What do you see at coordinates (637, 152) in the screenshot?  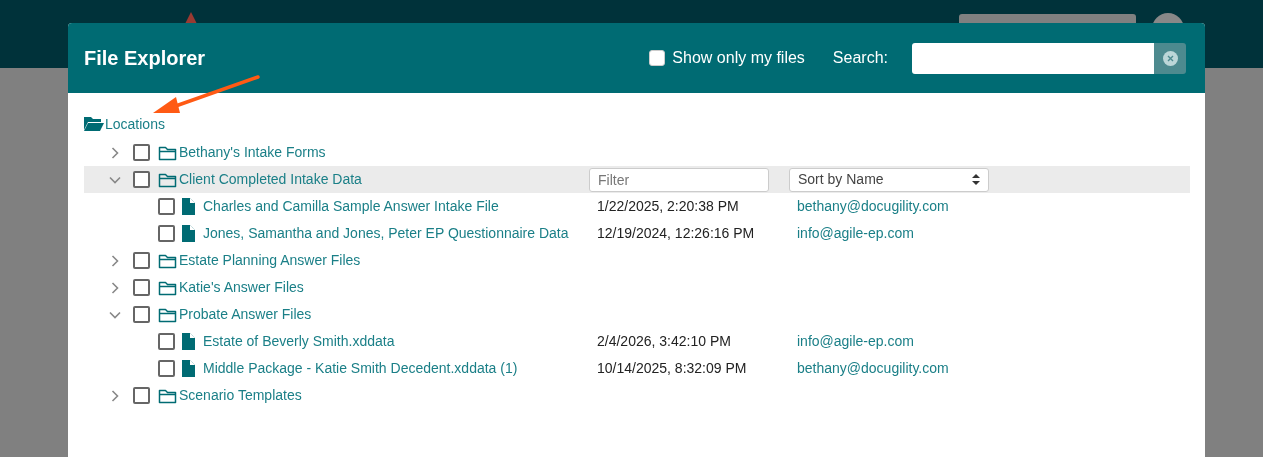 I see `folder-row: Bethany's Intake Forms` at bounding box center [637, 152].